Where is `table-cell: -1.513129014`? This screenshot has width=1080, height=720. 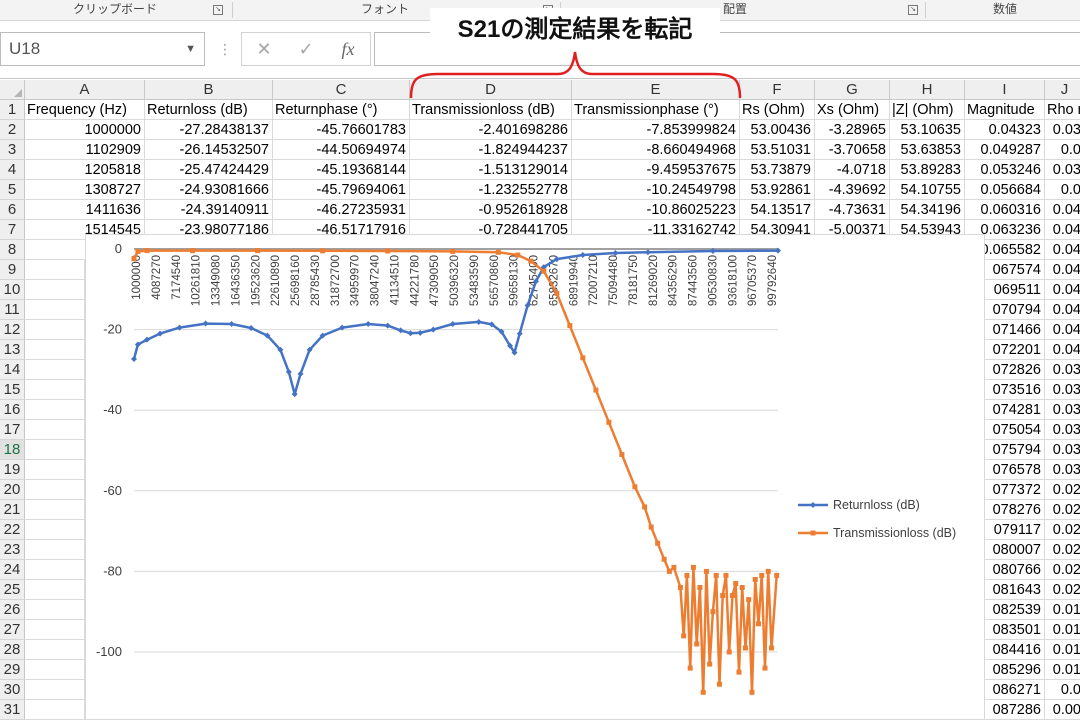 table-cell: -1.513129014 is located at coordinates (491, 170).